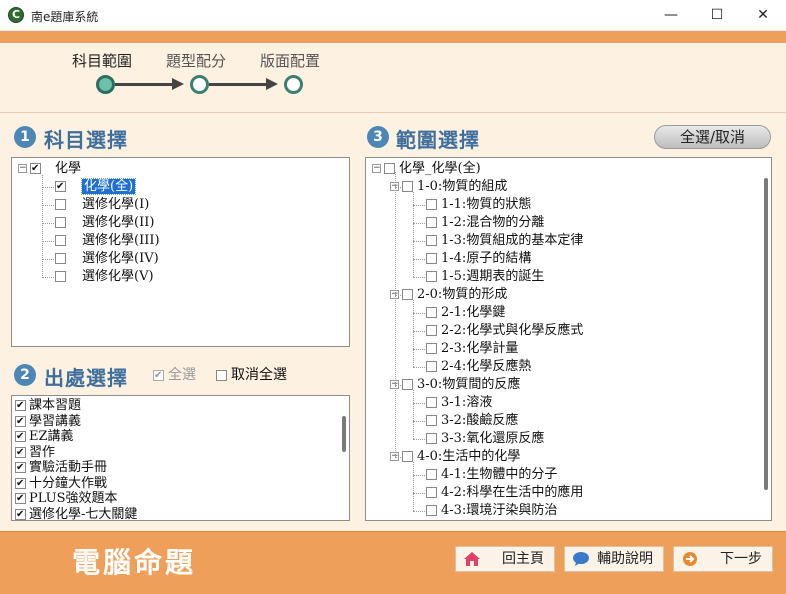 This screenshot has height=594, width=786. What do you see at coordinates (614, 559) in the screenshot?
I see `help-button: 輔助說明` at bounding box center [614, 559].